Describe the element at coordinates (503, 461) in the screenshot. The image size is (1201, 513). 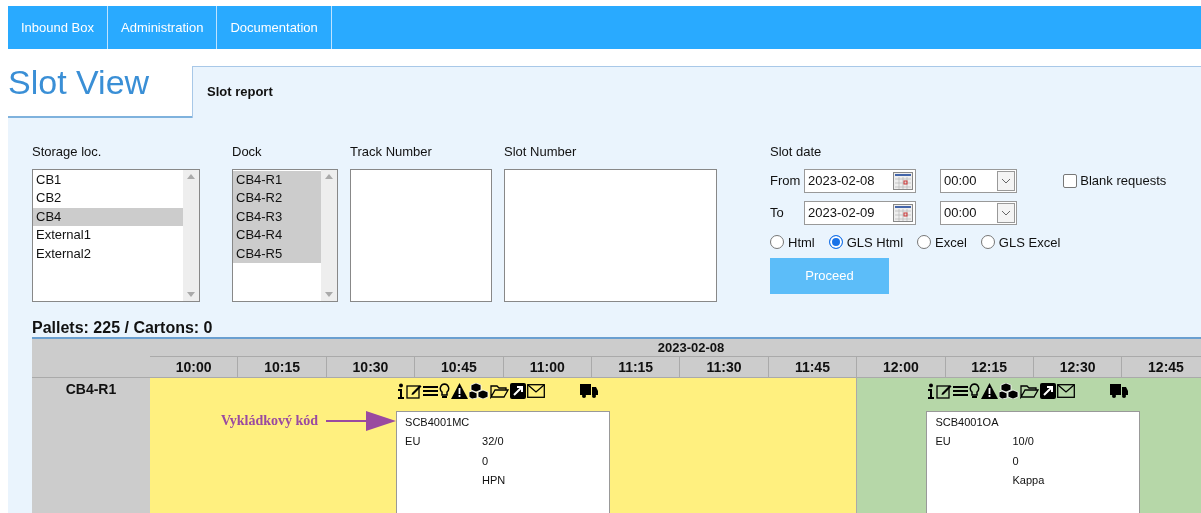
I see `slot-card: SCB4001MC EU 32/0 0 HPN` at that location.